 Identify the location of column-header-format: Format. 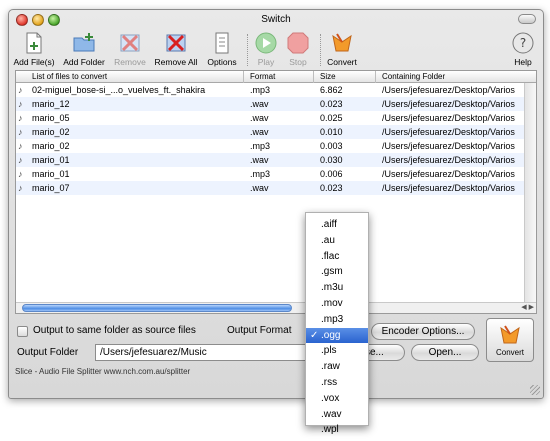
(279, 77).